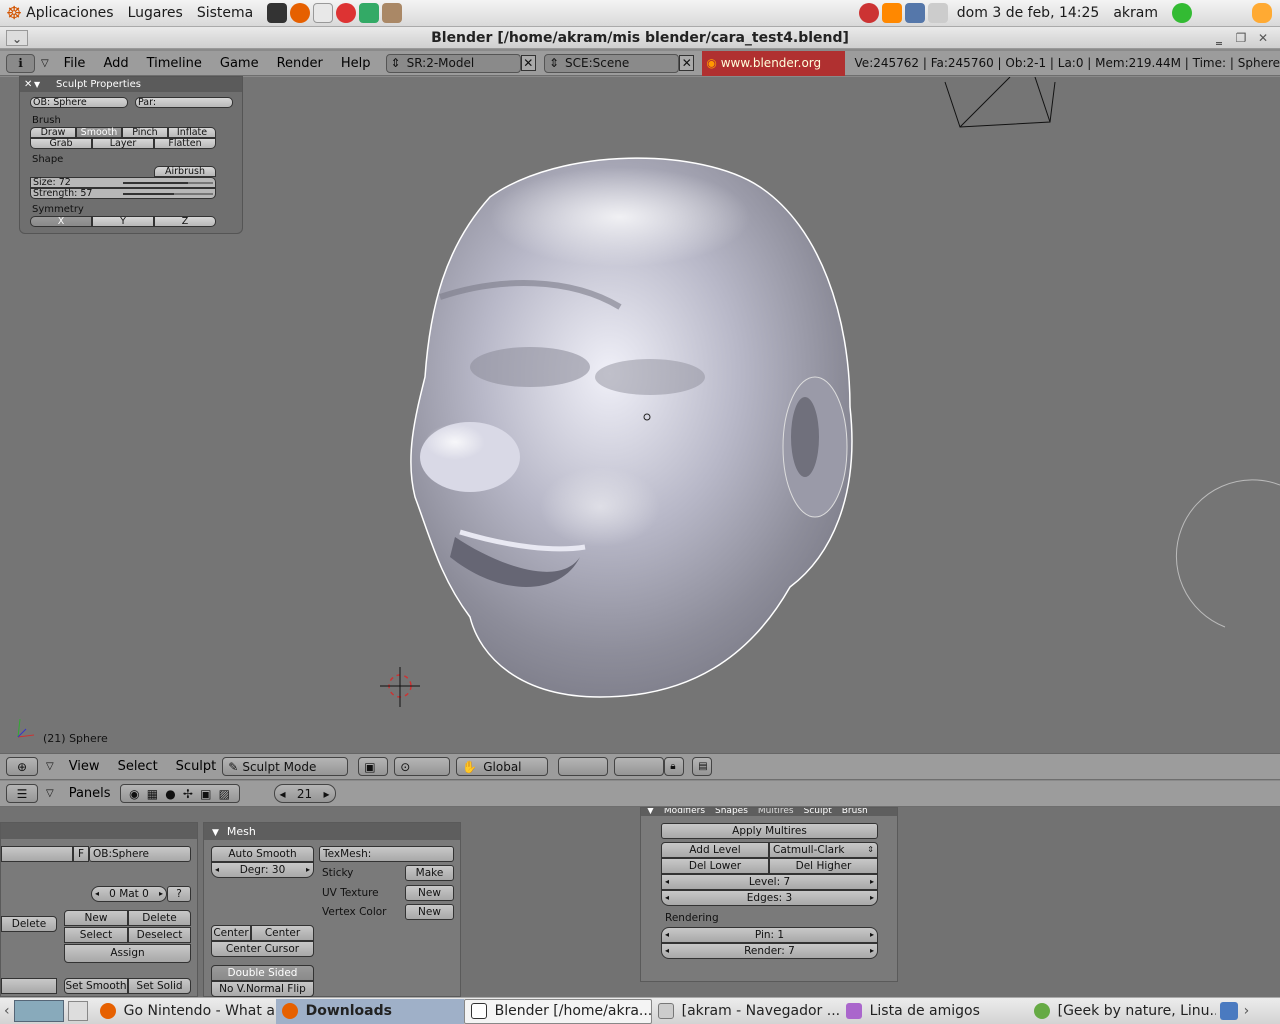  What do you see at coordinates (75, 63) in the screenshot?
I see `menu-file: File` at bounding box center [75, 63].